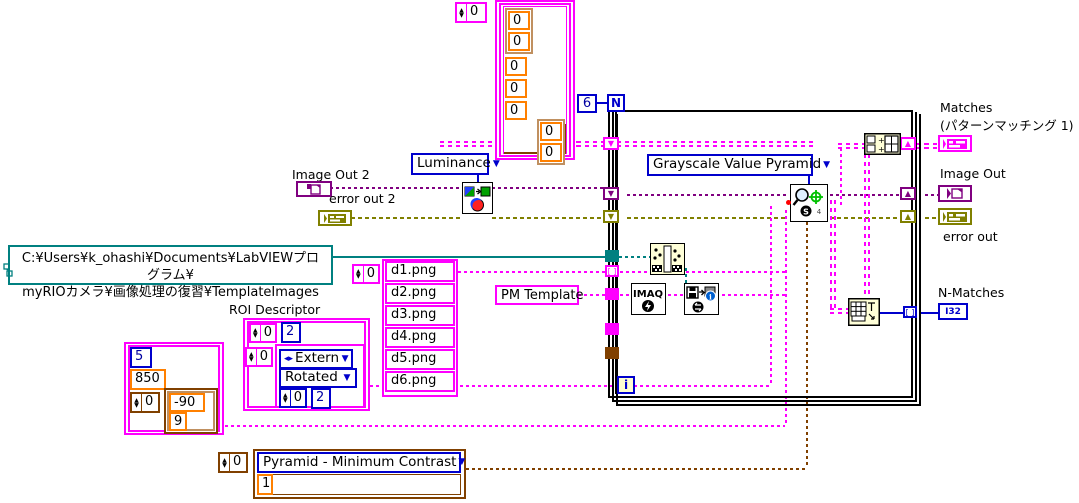 This screenshot has width=1079, height=503. I want to click on roi-rotated-label: Rotated, so click(311, 377).